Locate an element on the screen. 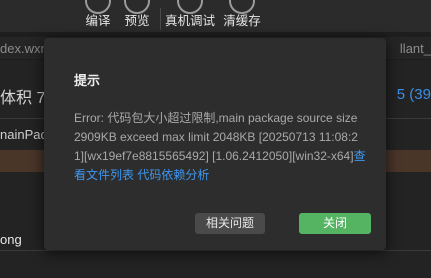  close-button: 关闭 is located at coordinates (335, 223).